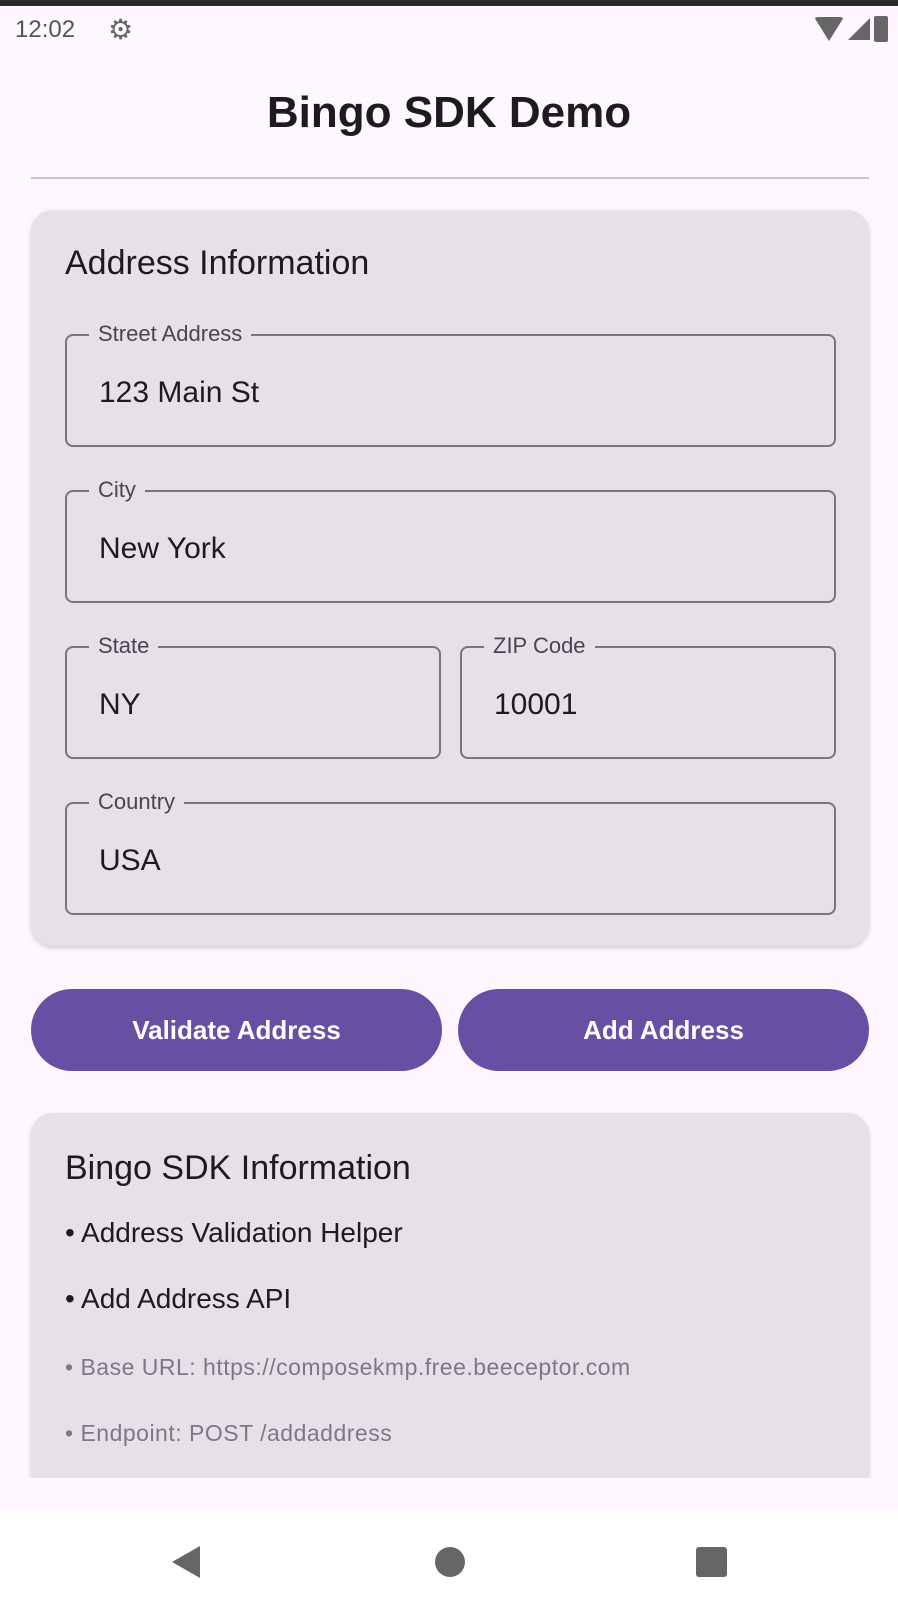 This screenshot has height=1610, width=898. What do you see at coordinates (450, 178) in the screenshot?
I see `divider` at bounding box center [450, 178].